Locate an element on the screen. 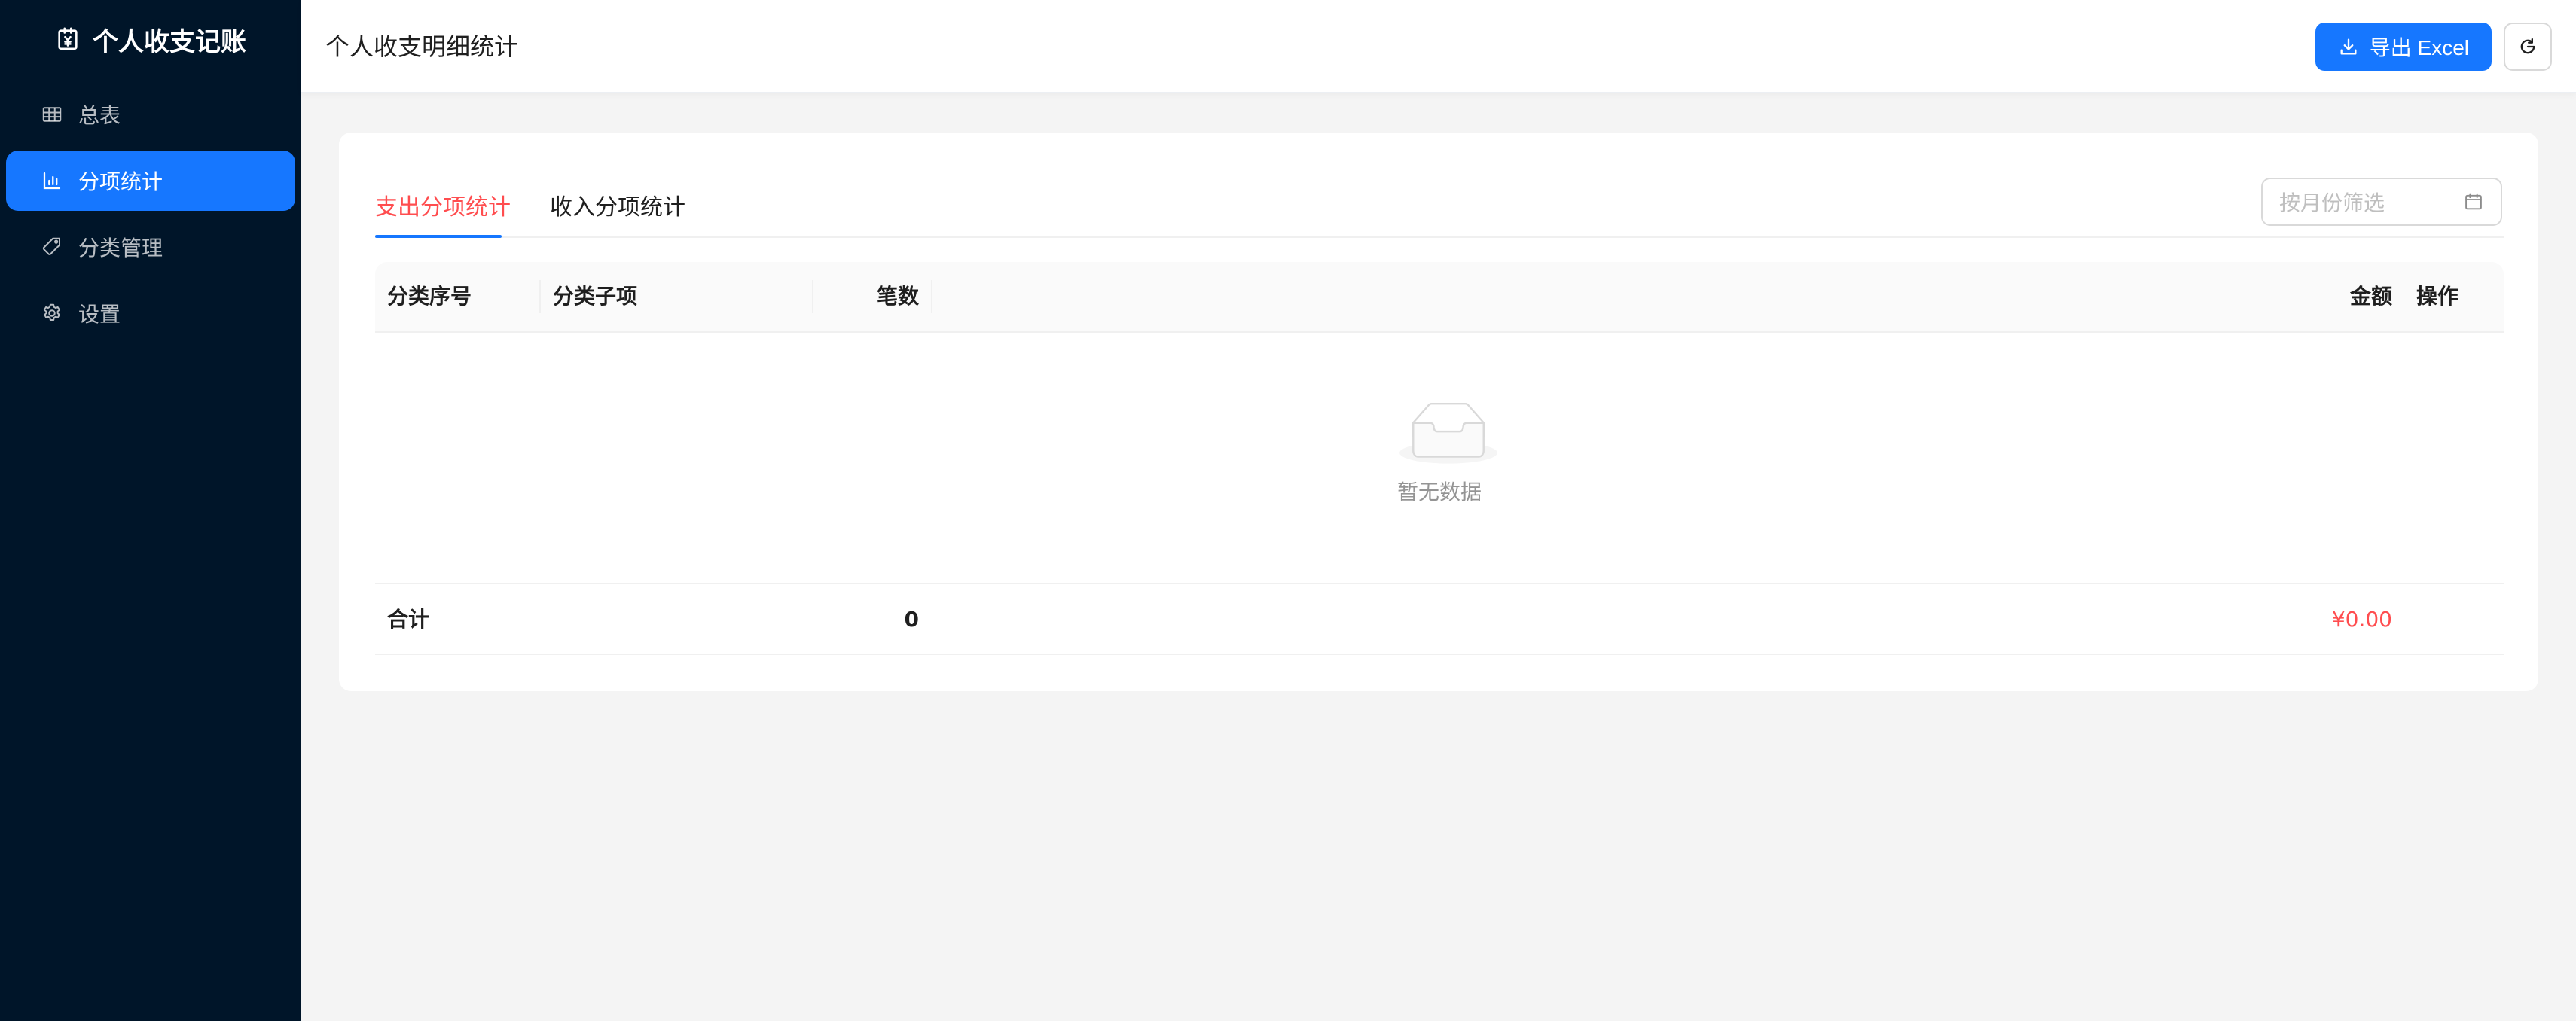  calendar-icon is located at coordinates (2474, 202).